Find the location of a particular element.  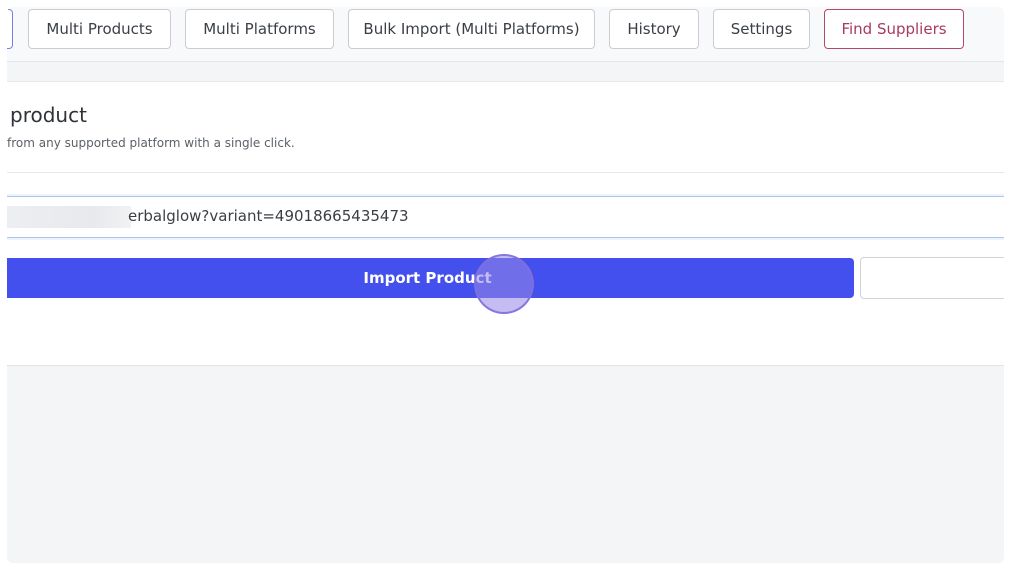

click-indicator is located at coordinates (504, 284).